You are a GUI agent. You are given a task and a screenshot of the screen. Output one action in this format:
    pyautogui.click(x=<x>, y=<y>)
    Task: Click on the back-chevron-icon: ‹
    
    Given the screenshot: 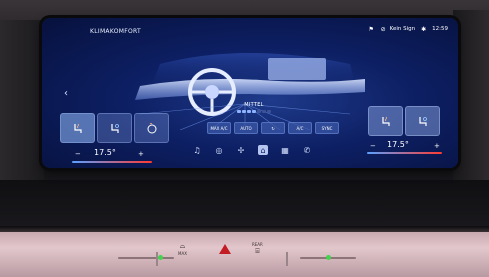 What is the action you would take?
    pyautogui.click(x=66, y=93)
    